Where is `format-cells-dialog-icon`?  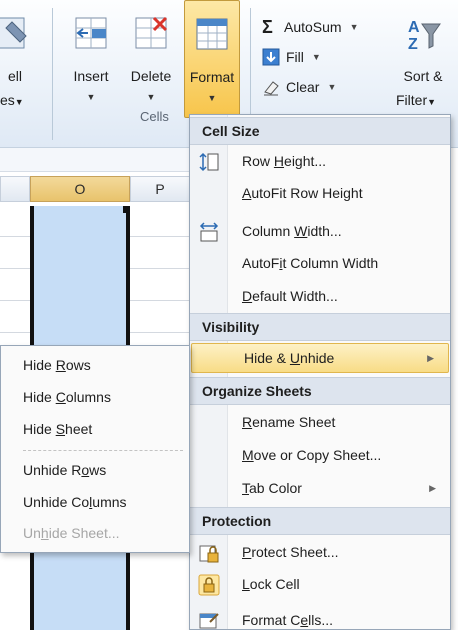
format-cells-dialog-icon is located at coordinates (209, 621).